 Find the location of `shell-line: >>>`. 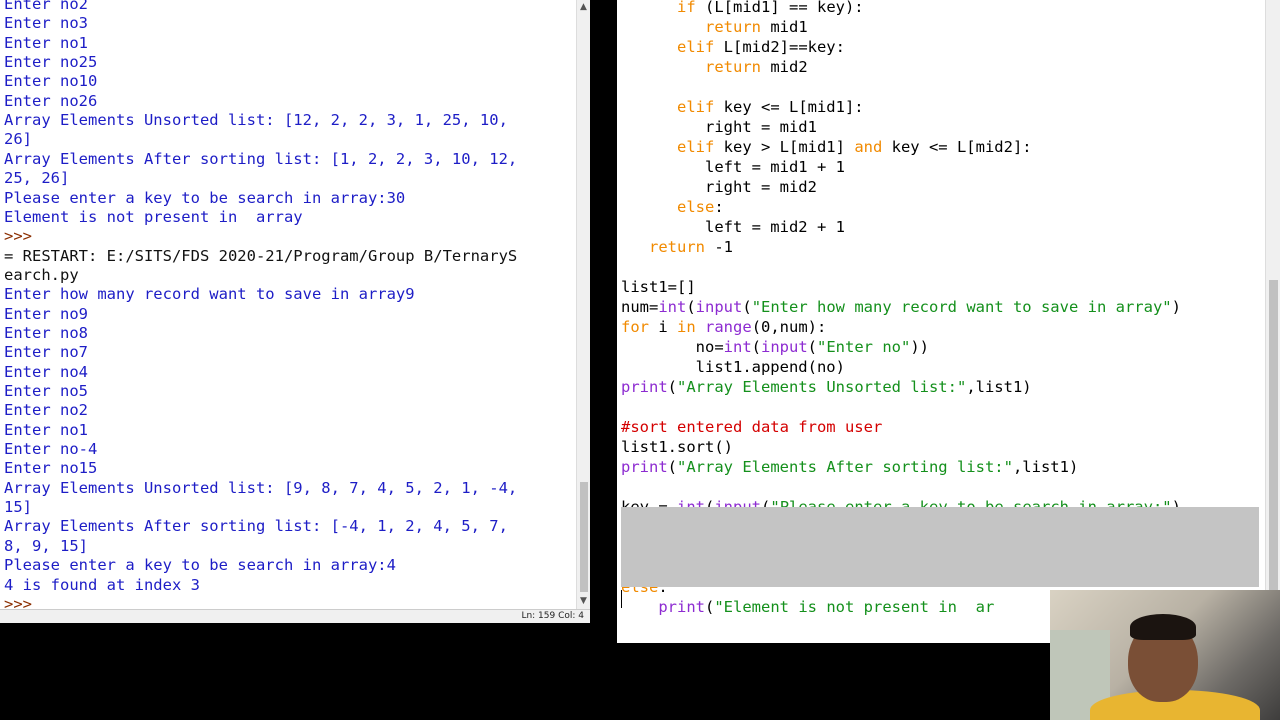

shell-line: >>> is located at coordinates (18, 236).